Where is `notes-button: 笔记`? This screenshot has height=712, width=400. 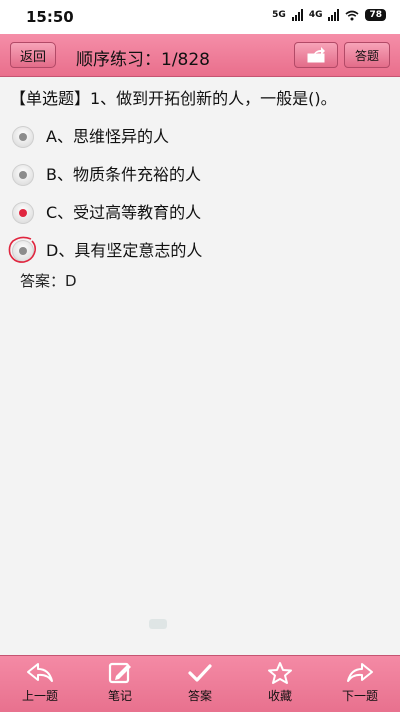
notes-button: 笔记 is located at coordinates (120, 684).